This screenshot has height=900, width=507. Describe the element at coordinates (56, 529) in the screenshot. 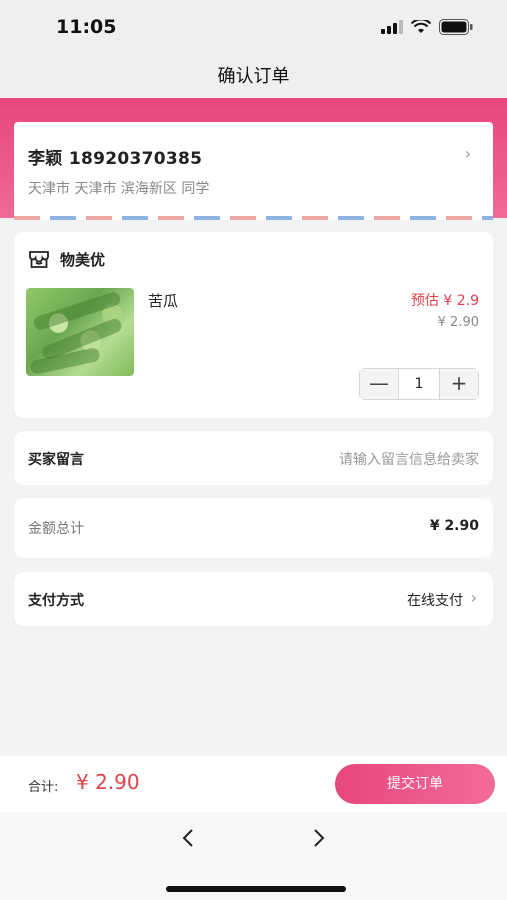

I see `amount-total-label: 金额总计` at that location.